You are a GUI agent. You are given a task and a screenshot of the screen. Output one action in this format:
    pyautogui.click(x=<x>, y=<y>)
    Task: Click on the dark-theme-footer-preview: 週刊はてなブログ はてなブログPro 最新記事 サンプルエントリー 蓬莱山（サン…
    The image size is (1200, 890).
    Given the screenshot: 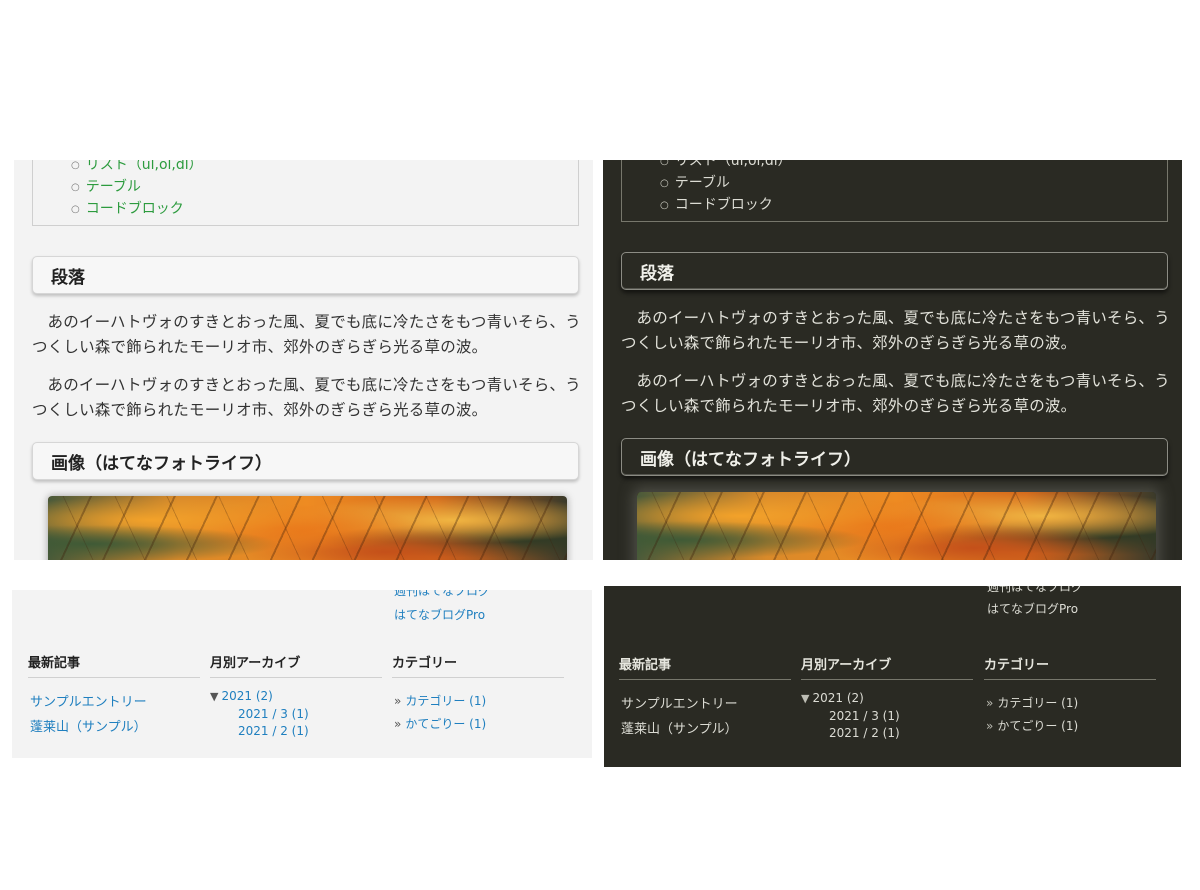 What is the action you would take?
    pyautogui.click(x=892, y=676)
    